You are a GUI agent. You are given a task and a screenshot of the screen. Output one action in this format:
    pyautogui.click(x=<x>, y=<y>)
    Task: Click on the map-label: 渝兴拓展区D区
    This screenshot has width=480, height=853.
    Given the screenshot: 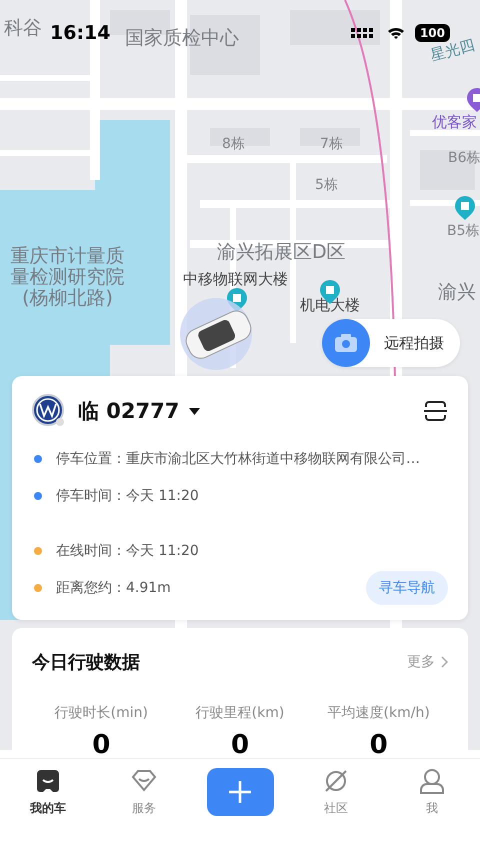 What is the action you would take?
    pyautogui.click(x=281, y=252)
    